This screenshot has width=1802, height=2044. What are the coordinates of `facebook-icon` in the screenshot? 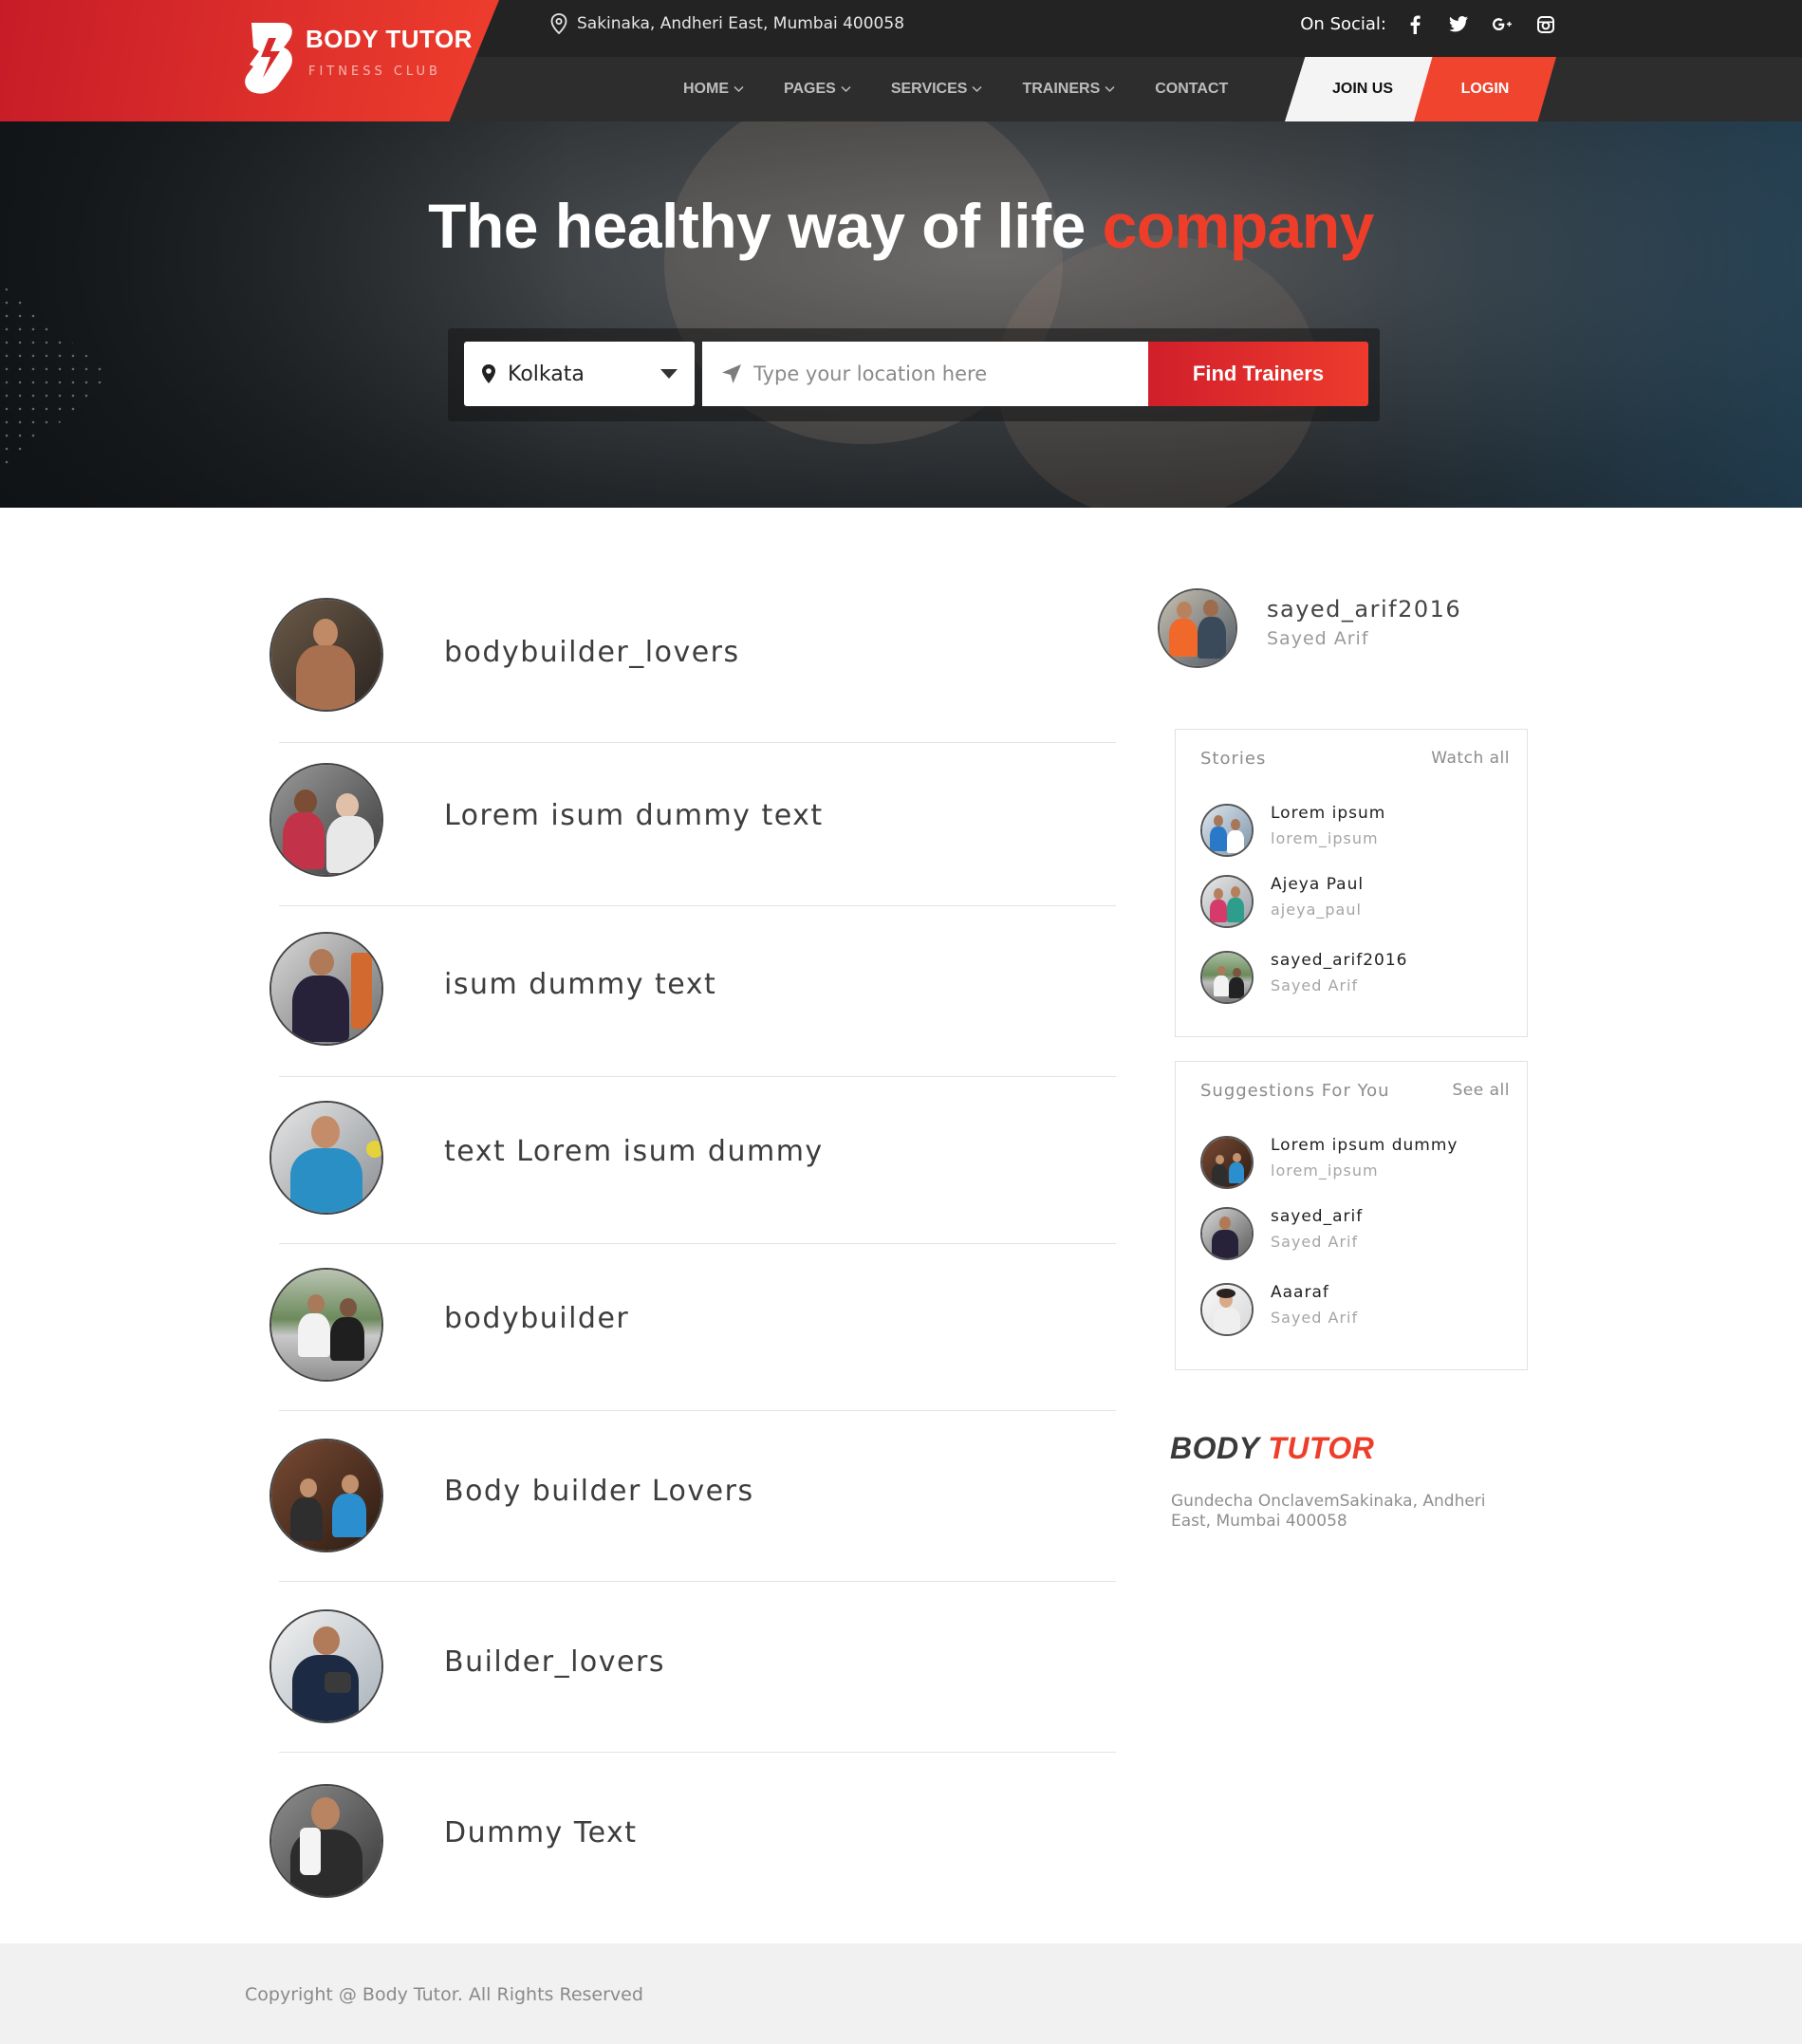 It's located at (1414, 24).